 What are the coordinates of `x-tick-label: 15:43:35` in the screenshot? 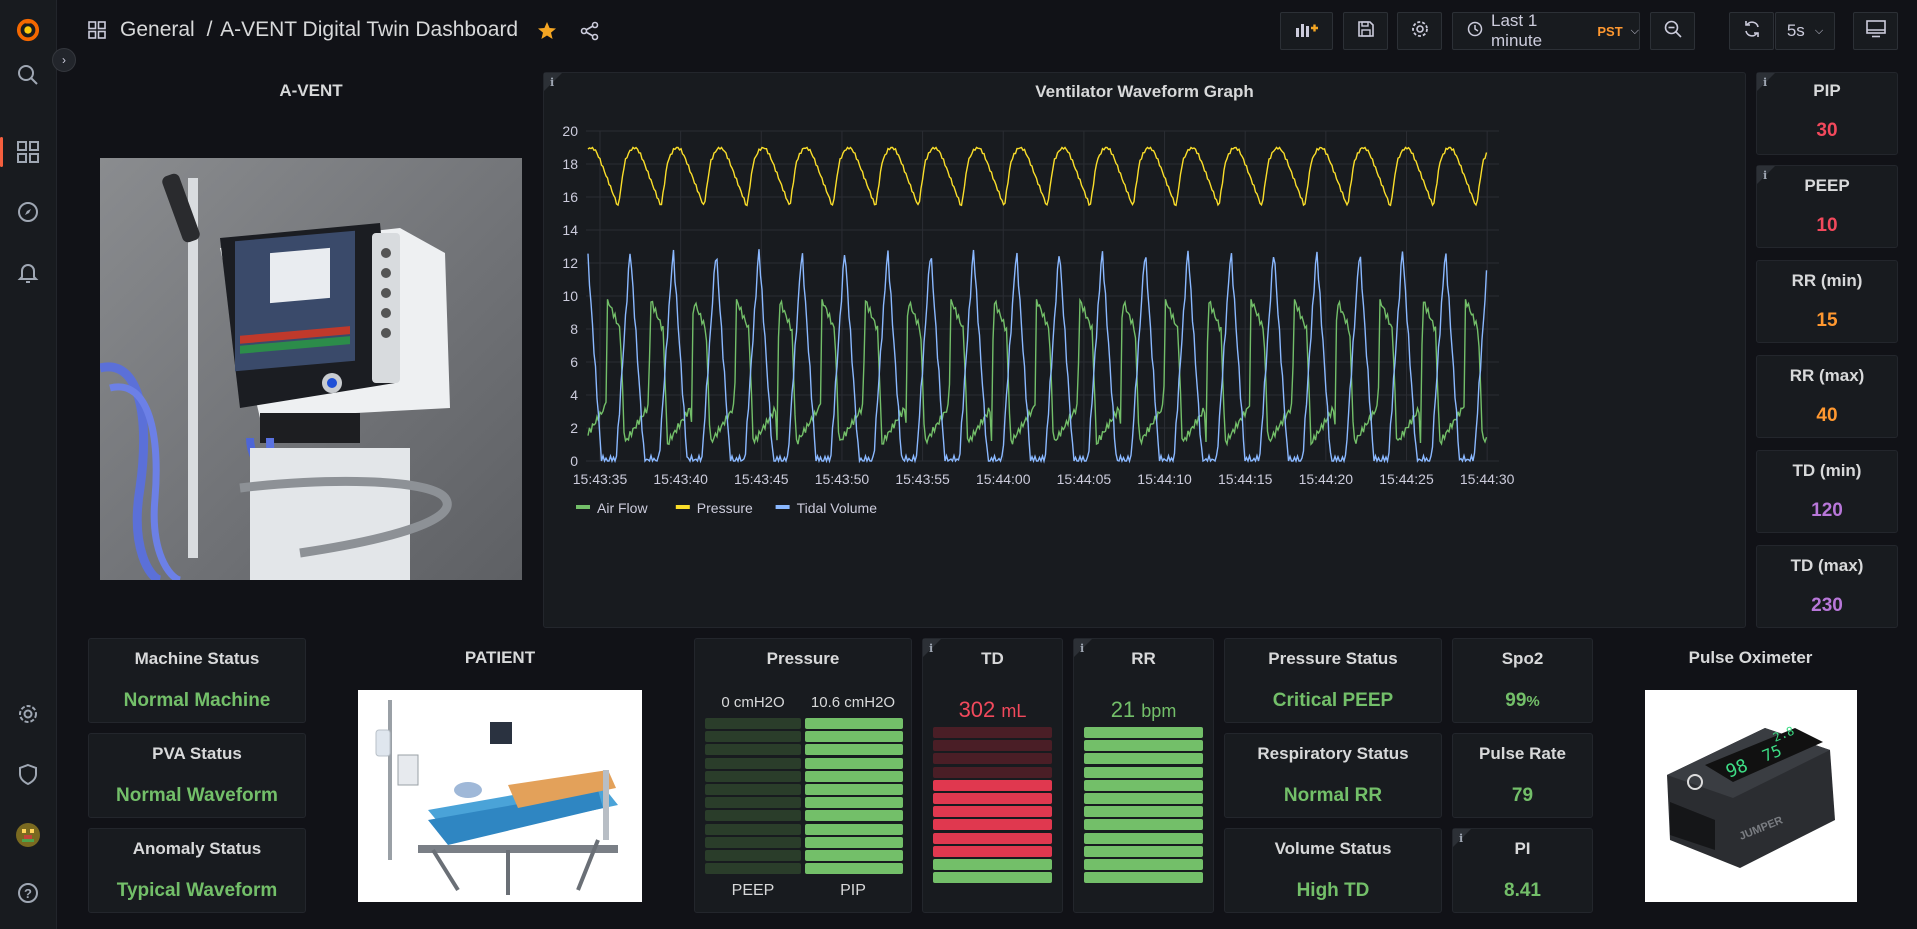 It's located at (600, 479).